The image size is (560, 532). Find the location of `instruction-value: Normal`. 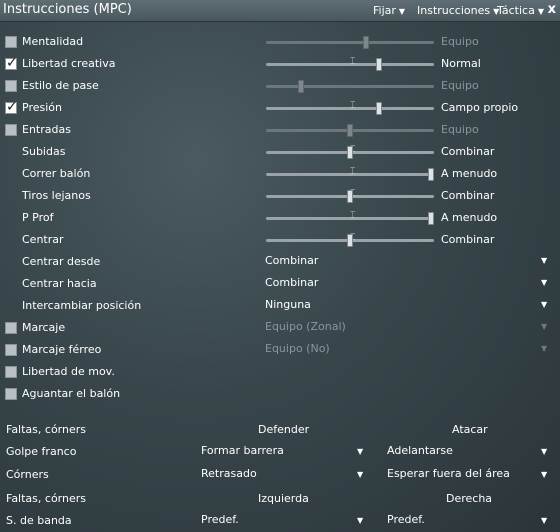

instruction-value: Normal is located at coordinates (461, 63).